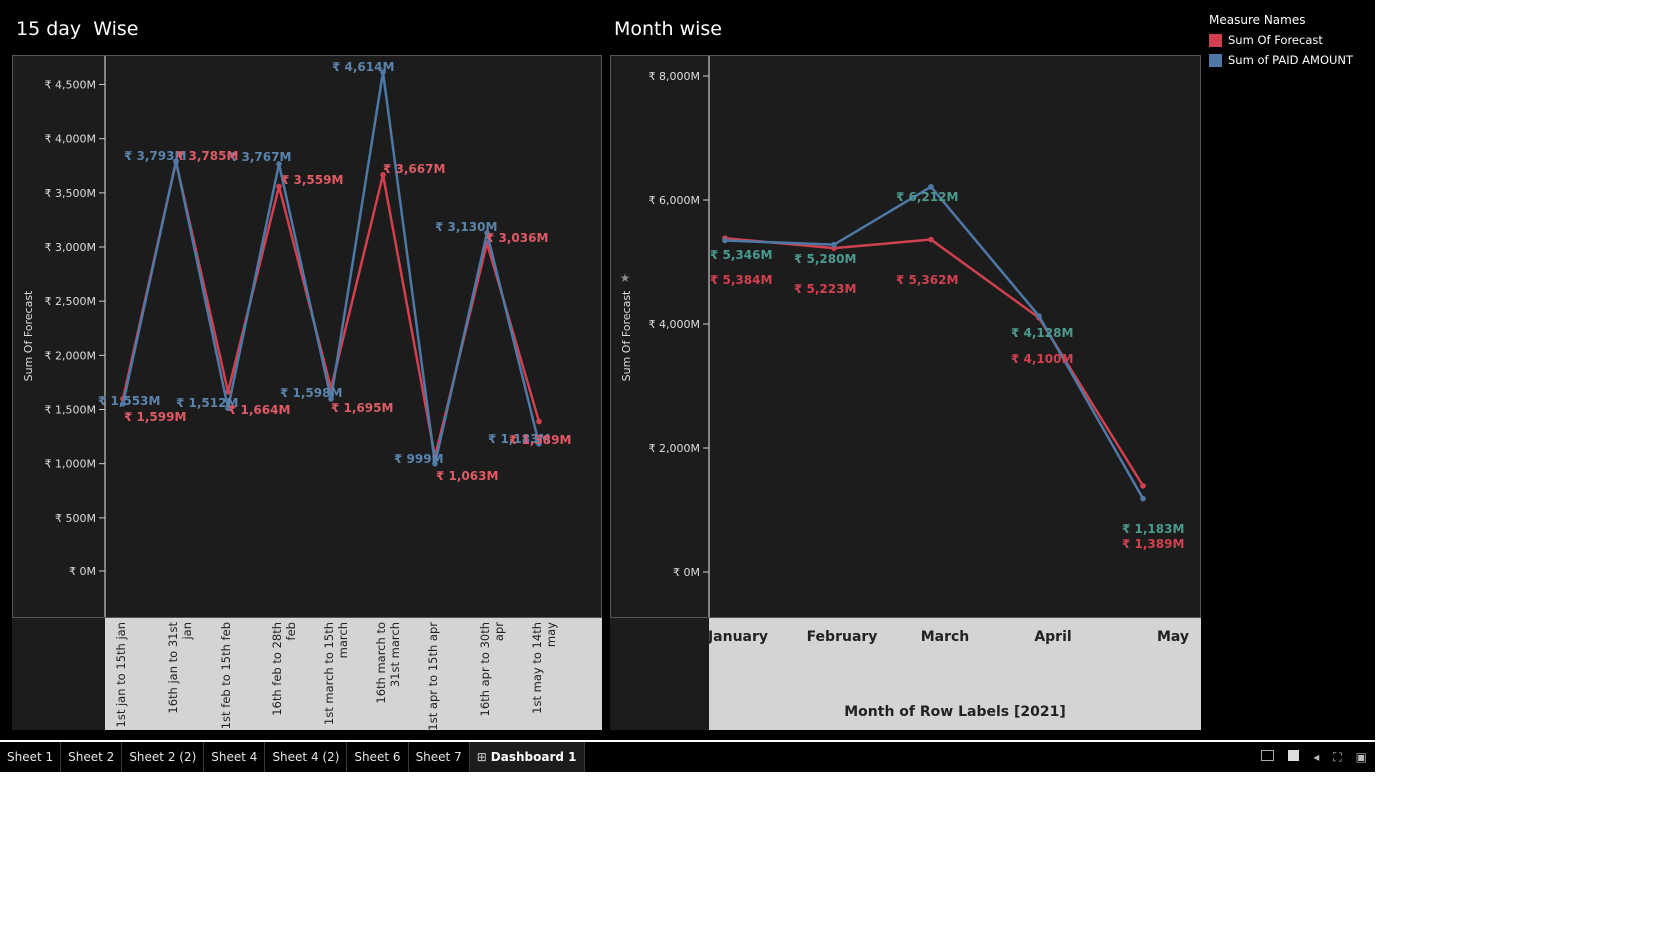 This screenshot has width=1662, height=938. Describe the element at coordinates (70, 464) in the screenshot. I see `left-y-tick-label: ₹ 1,000M` at that location.